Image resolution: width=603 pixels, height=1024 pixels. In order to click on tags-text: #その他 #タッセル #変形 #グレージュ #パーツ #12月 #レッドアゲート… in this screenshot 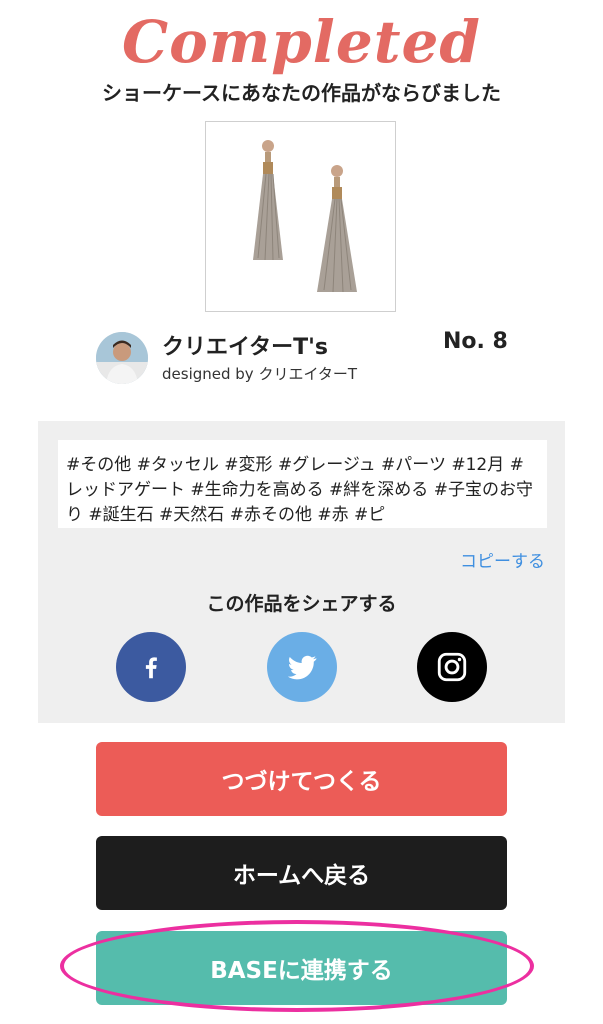, I will do `click(302, 484)`.